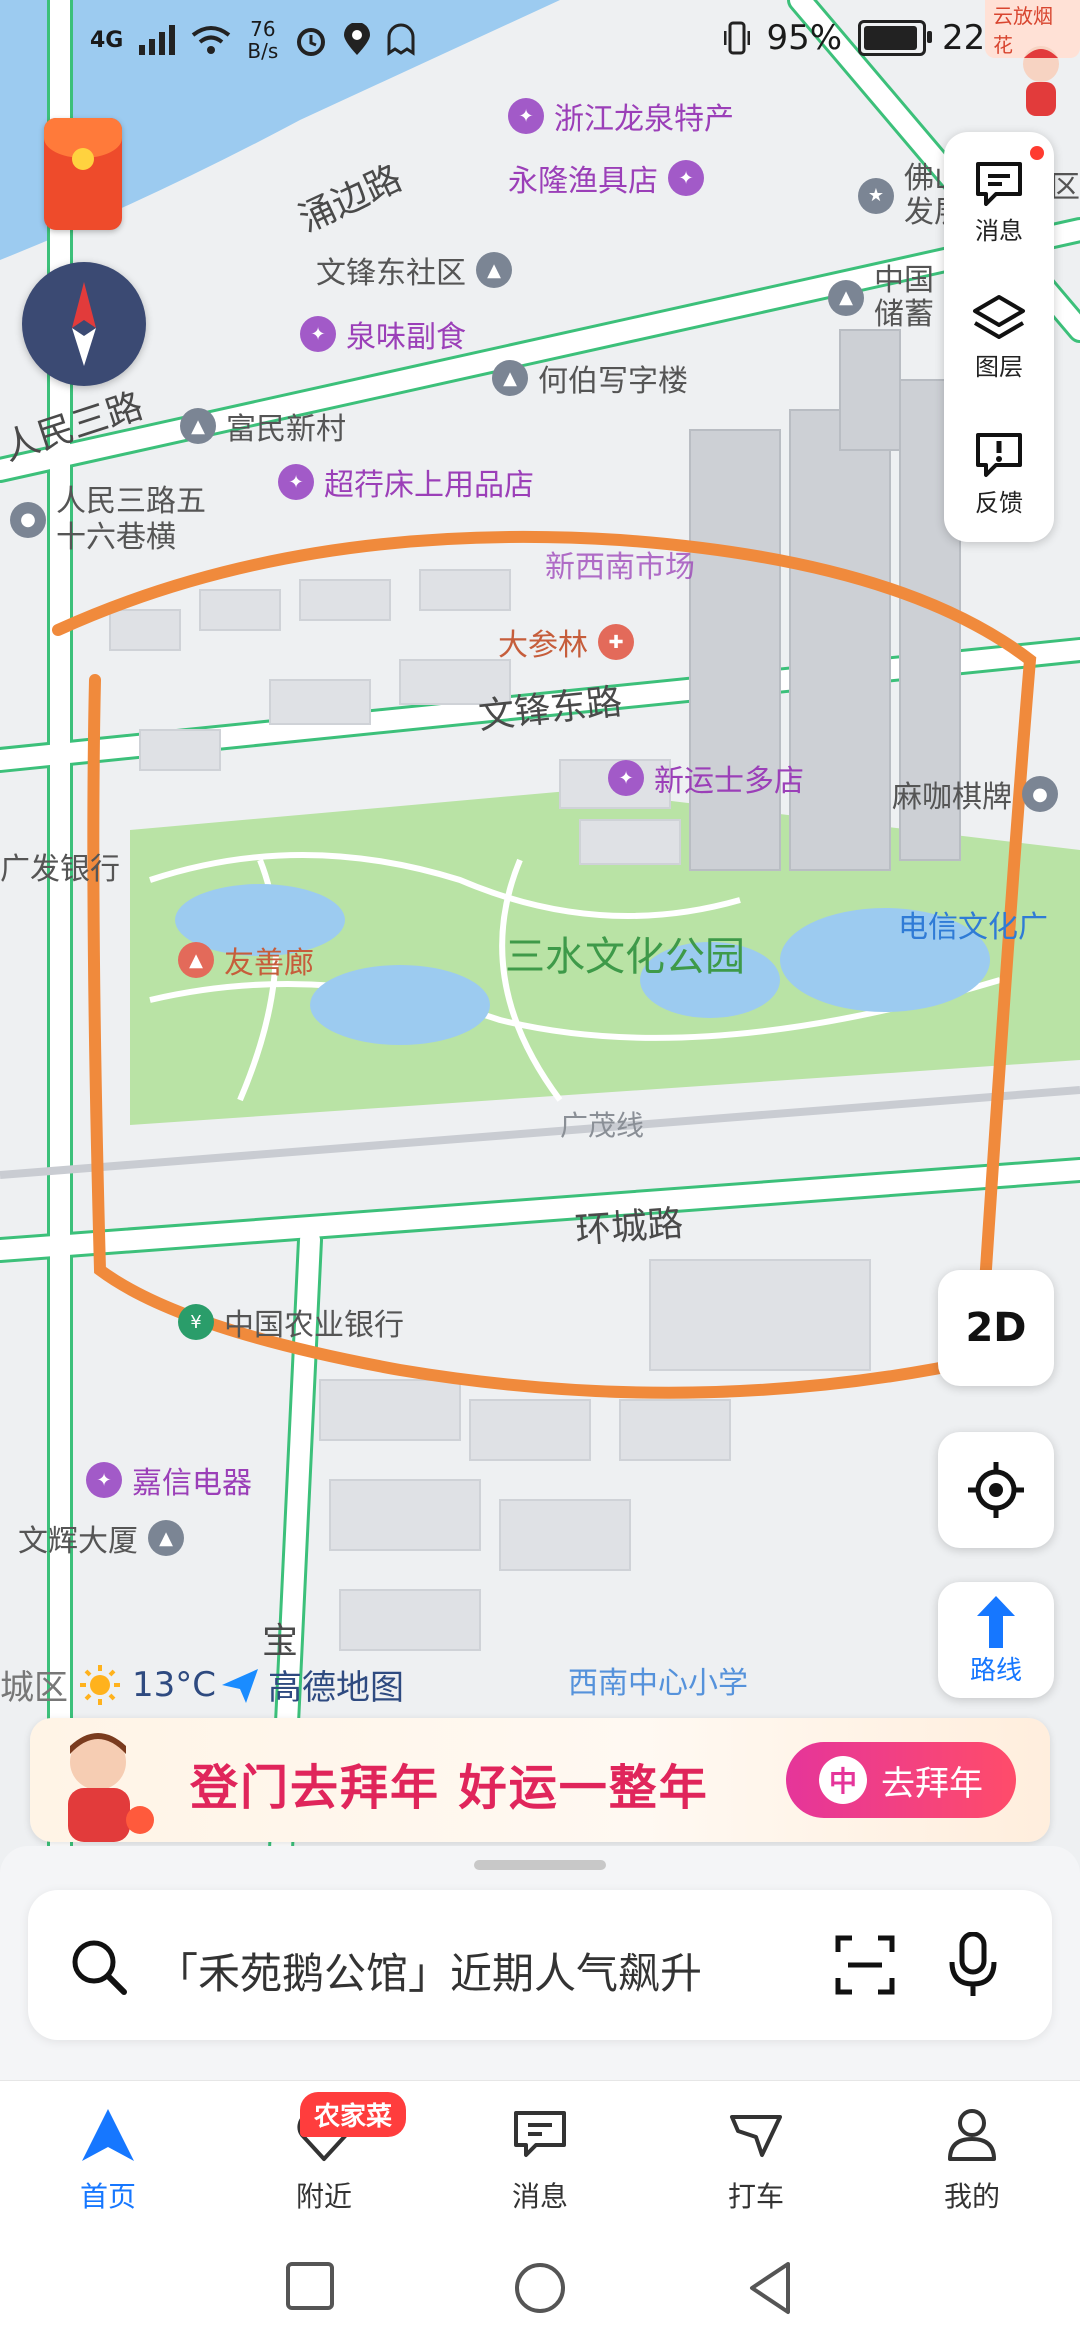 This screenshot has width=1080, height=2340. Describe the element at coordinates (157, 40) in the screenshot. I see `signal-bars-icon` at that location.